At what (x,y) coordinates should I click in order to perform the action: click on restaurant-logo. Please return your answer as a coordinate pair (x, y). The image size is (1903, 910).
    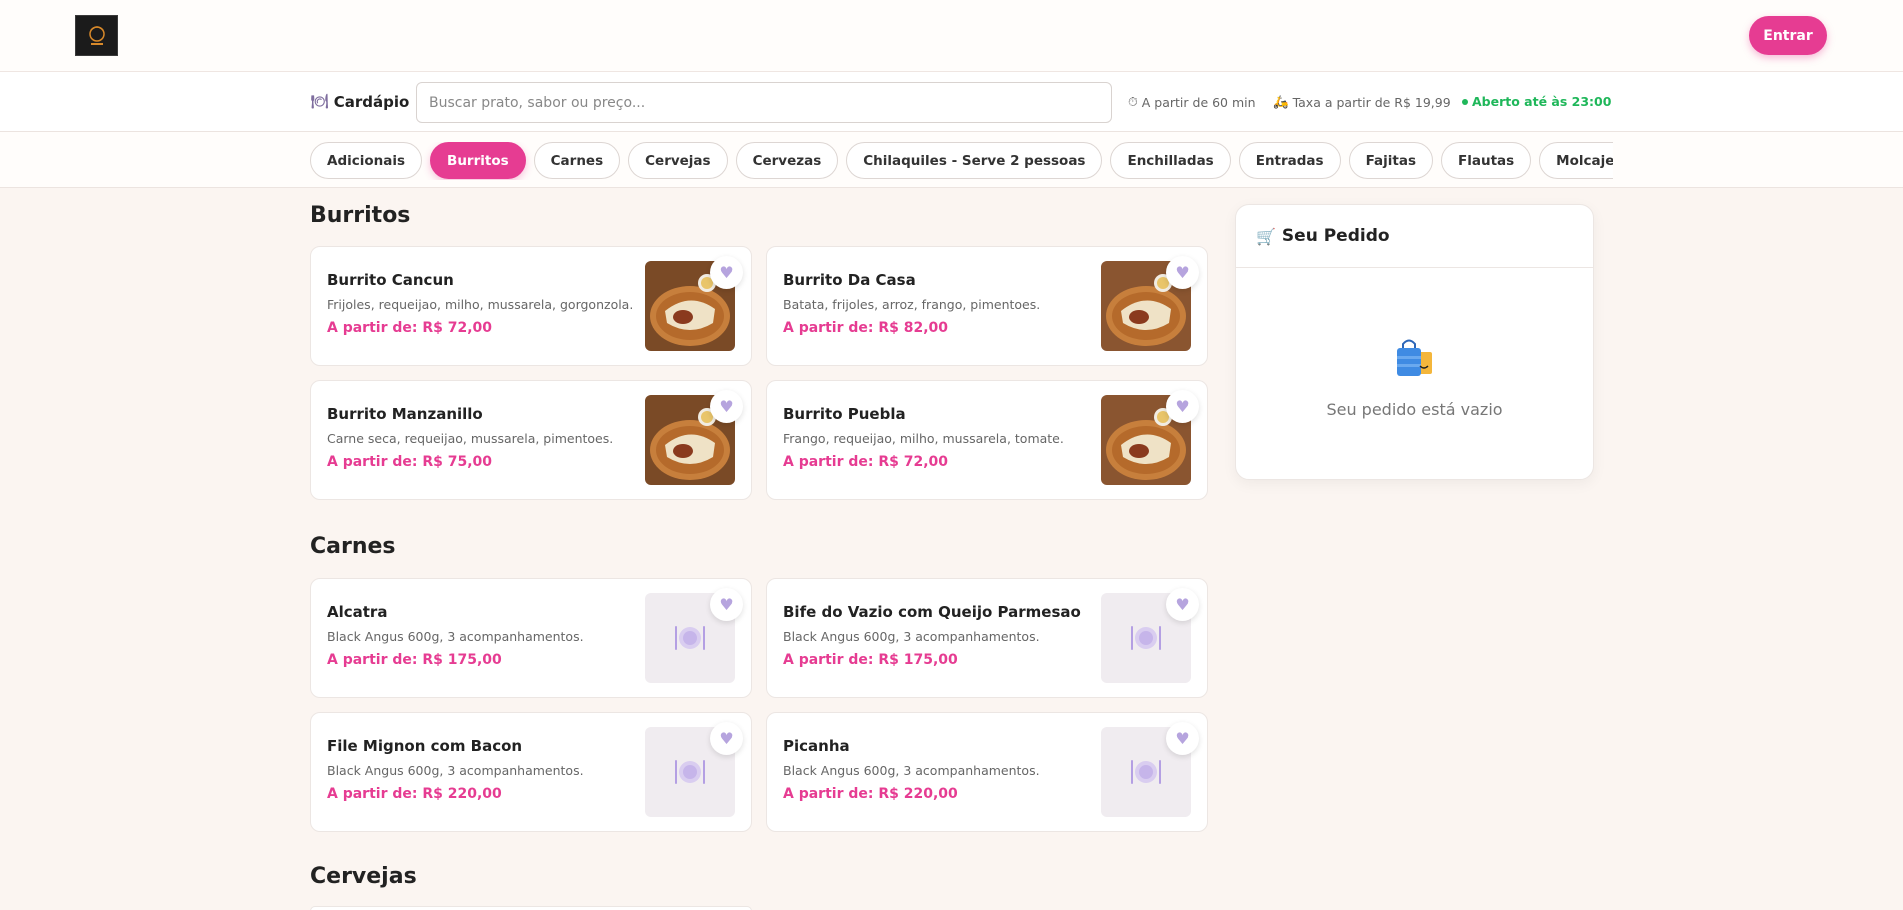
    Looking at the image, I should click on (96, 35).